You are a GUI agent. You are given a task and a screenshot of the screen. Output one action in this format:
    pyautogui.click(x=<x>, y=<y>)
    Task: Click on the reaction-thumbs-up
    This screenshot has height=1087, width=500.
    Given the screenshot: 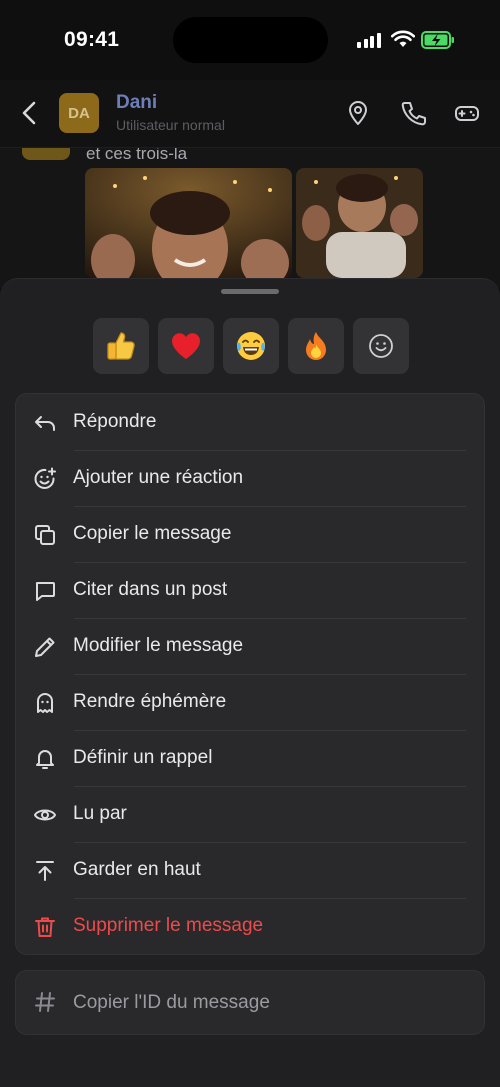 What is the action you would take?
    pyautogui.click(x=121, y=346)
    